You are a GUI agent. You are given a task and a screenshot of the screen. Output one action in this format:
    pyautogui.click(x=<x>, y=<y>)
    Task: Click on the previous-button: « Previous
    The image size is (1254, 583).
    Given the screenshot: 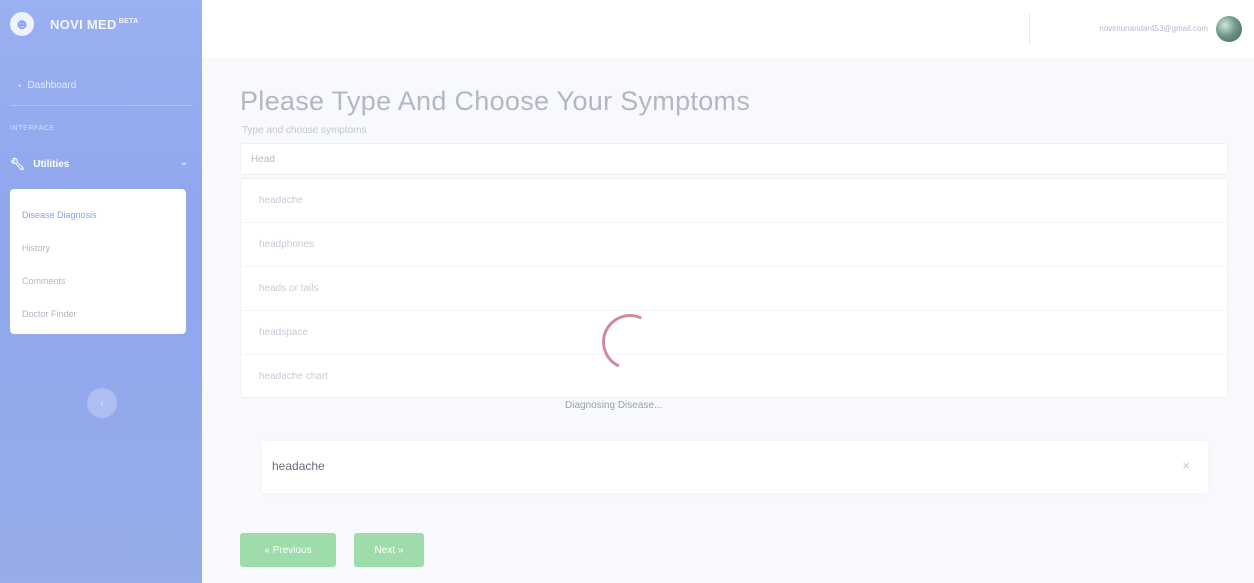 What is the action you would take?
    pyautogui.click(x=288, y=550)
    